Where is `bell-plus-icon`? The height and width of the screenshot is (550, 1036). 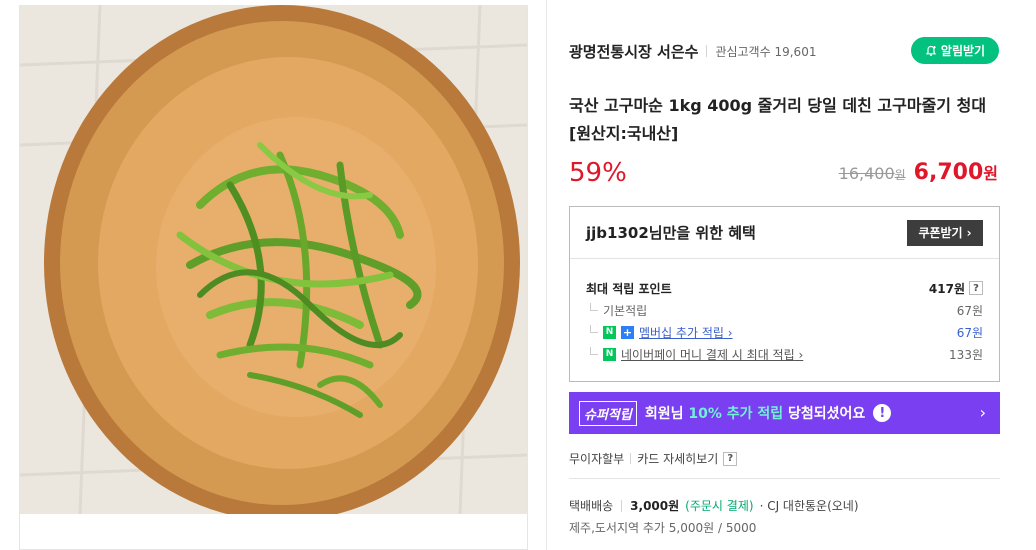
bell-plus-icon is located at coordinates (931, 50).